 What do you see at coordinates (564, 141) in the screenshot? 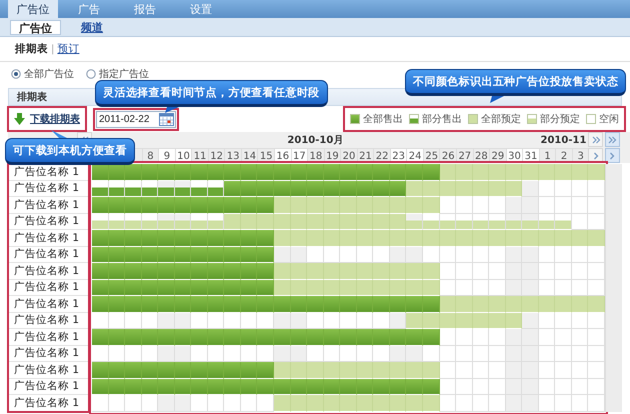
I see `month-label: 2010-11` at bounding box center [564, 141].